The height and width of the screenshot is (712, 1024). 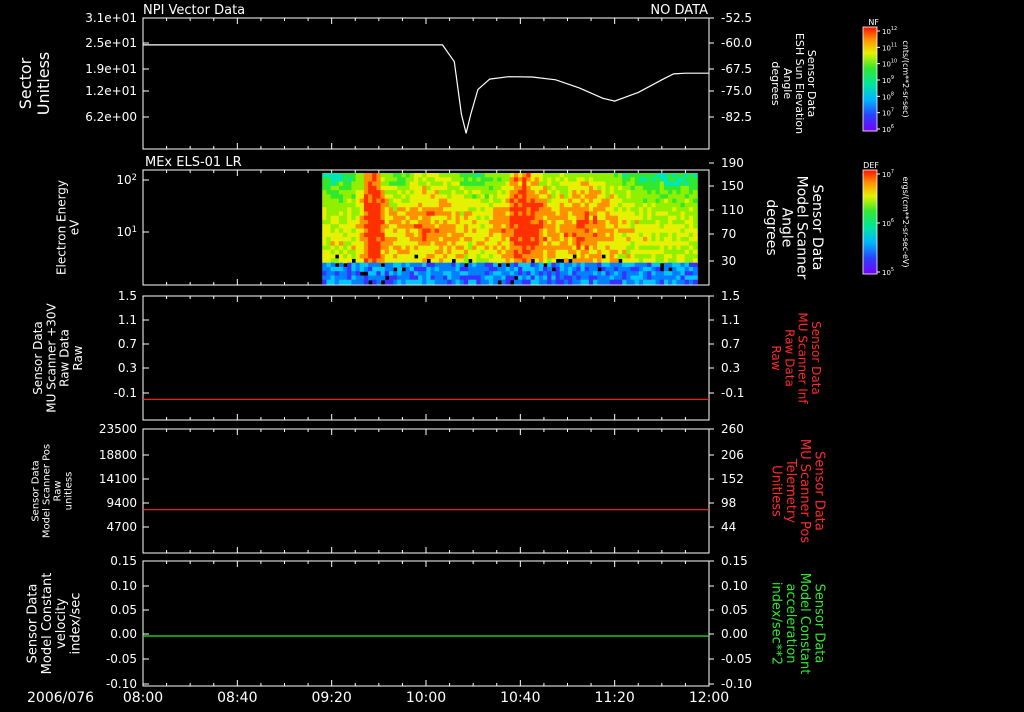 I want to click on left-tick-label: 3.1e+01, so click(x=111, y=18).